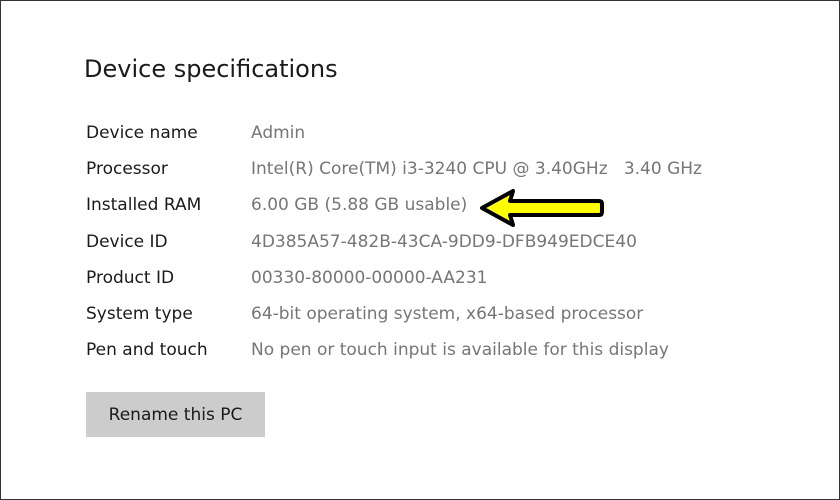  What do you see at coordinates (369, 278) in the screenshot?
I see `spec-value: 00330-80000-00000-AA231` at bounding box center [369, 278].